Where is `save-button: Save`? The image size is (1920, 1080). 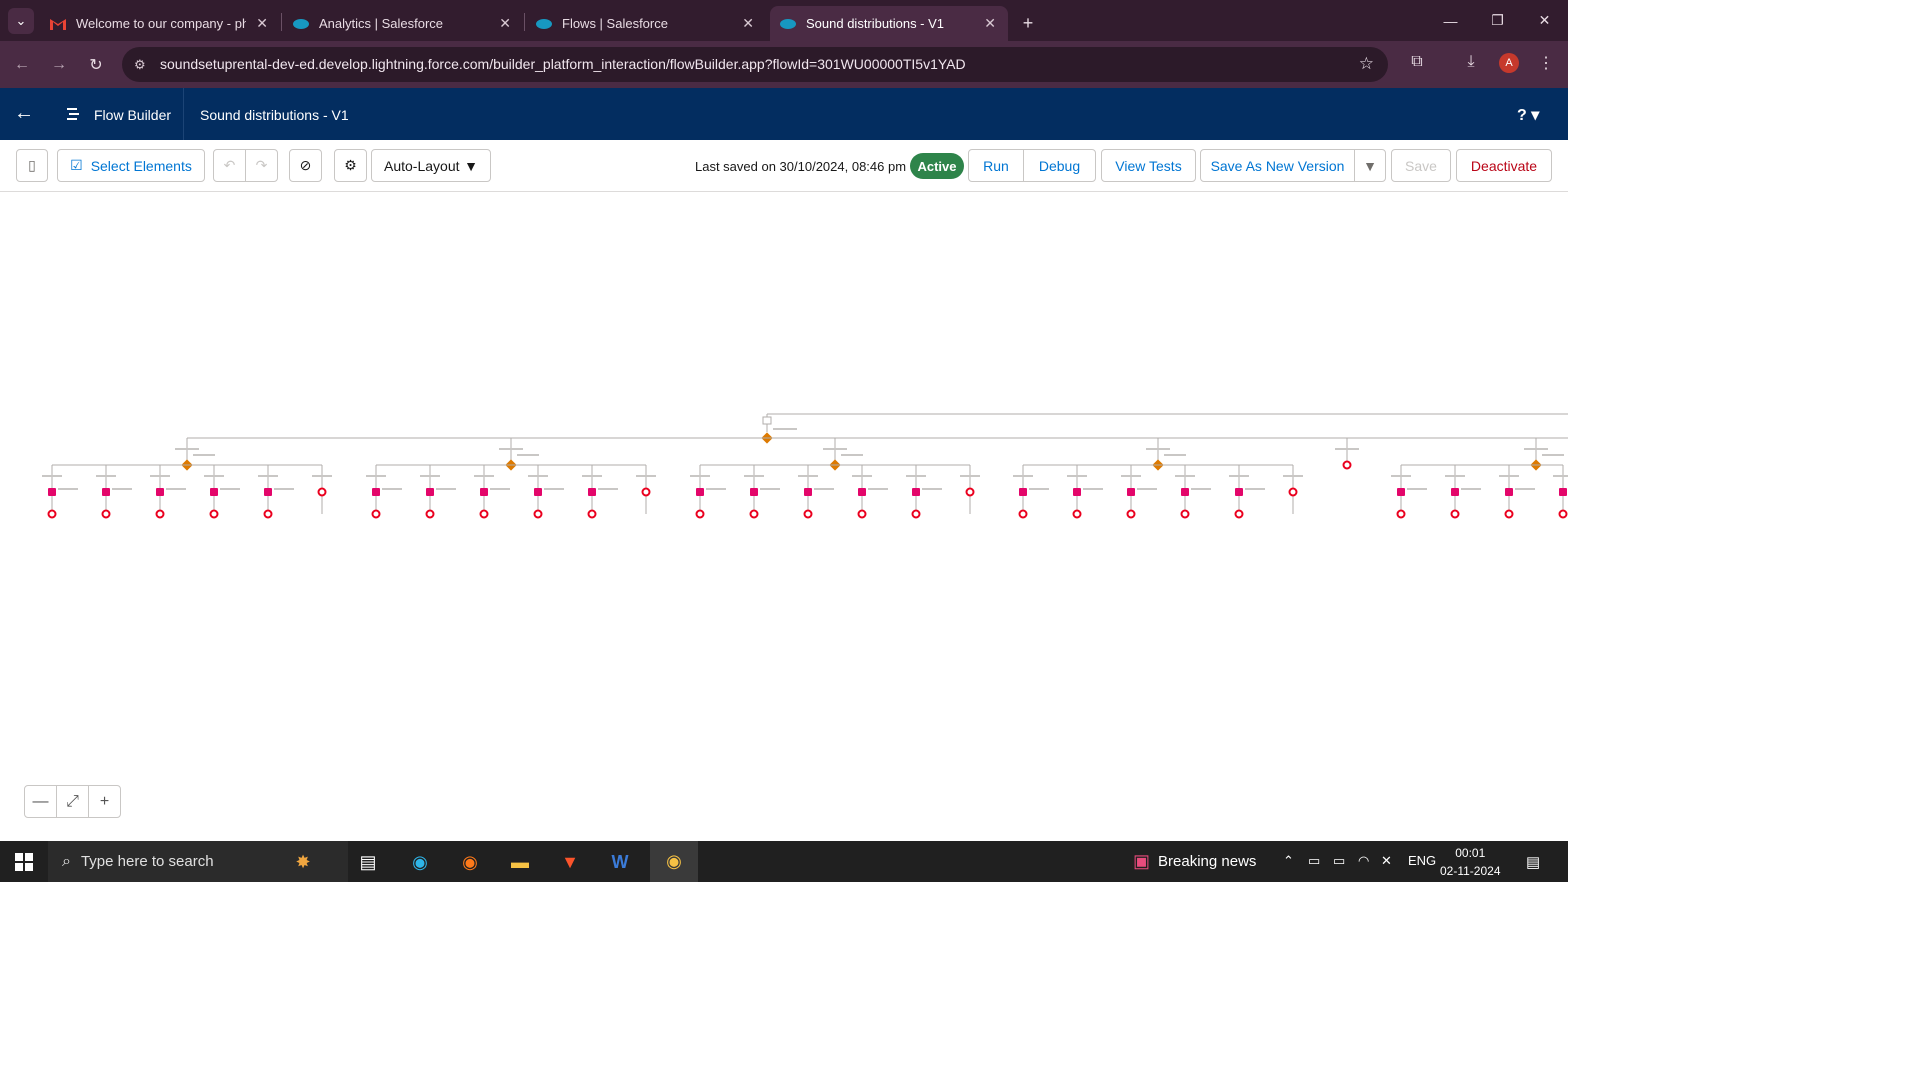
save-button: Save is located at coordinates (1421, 165).